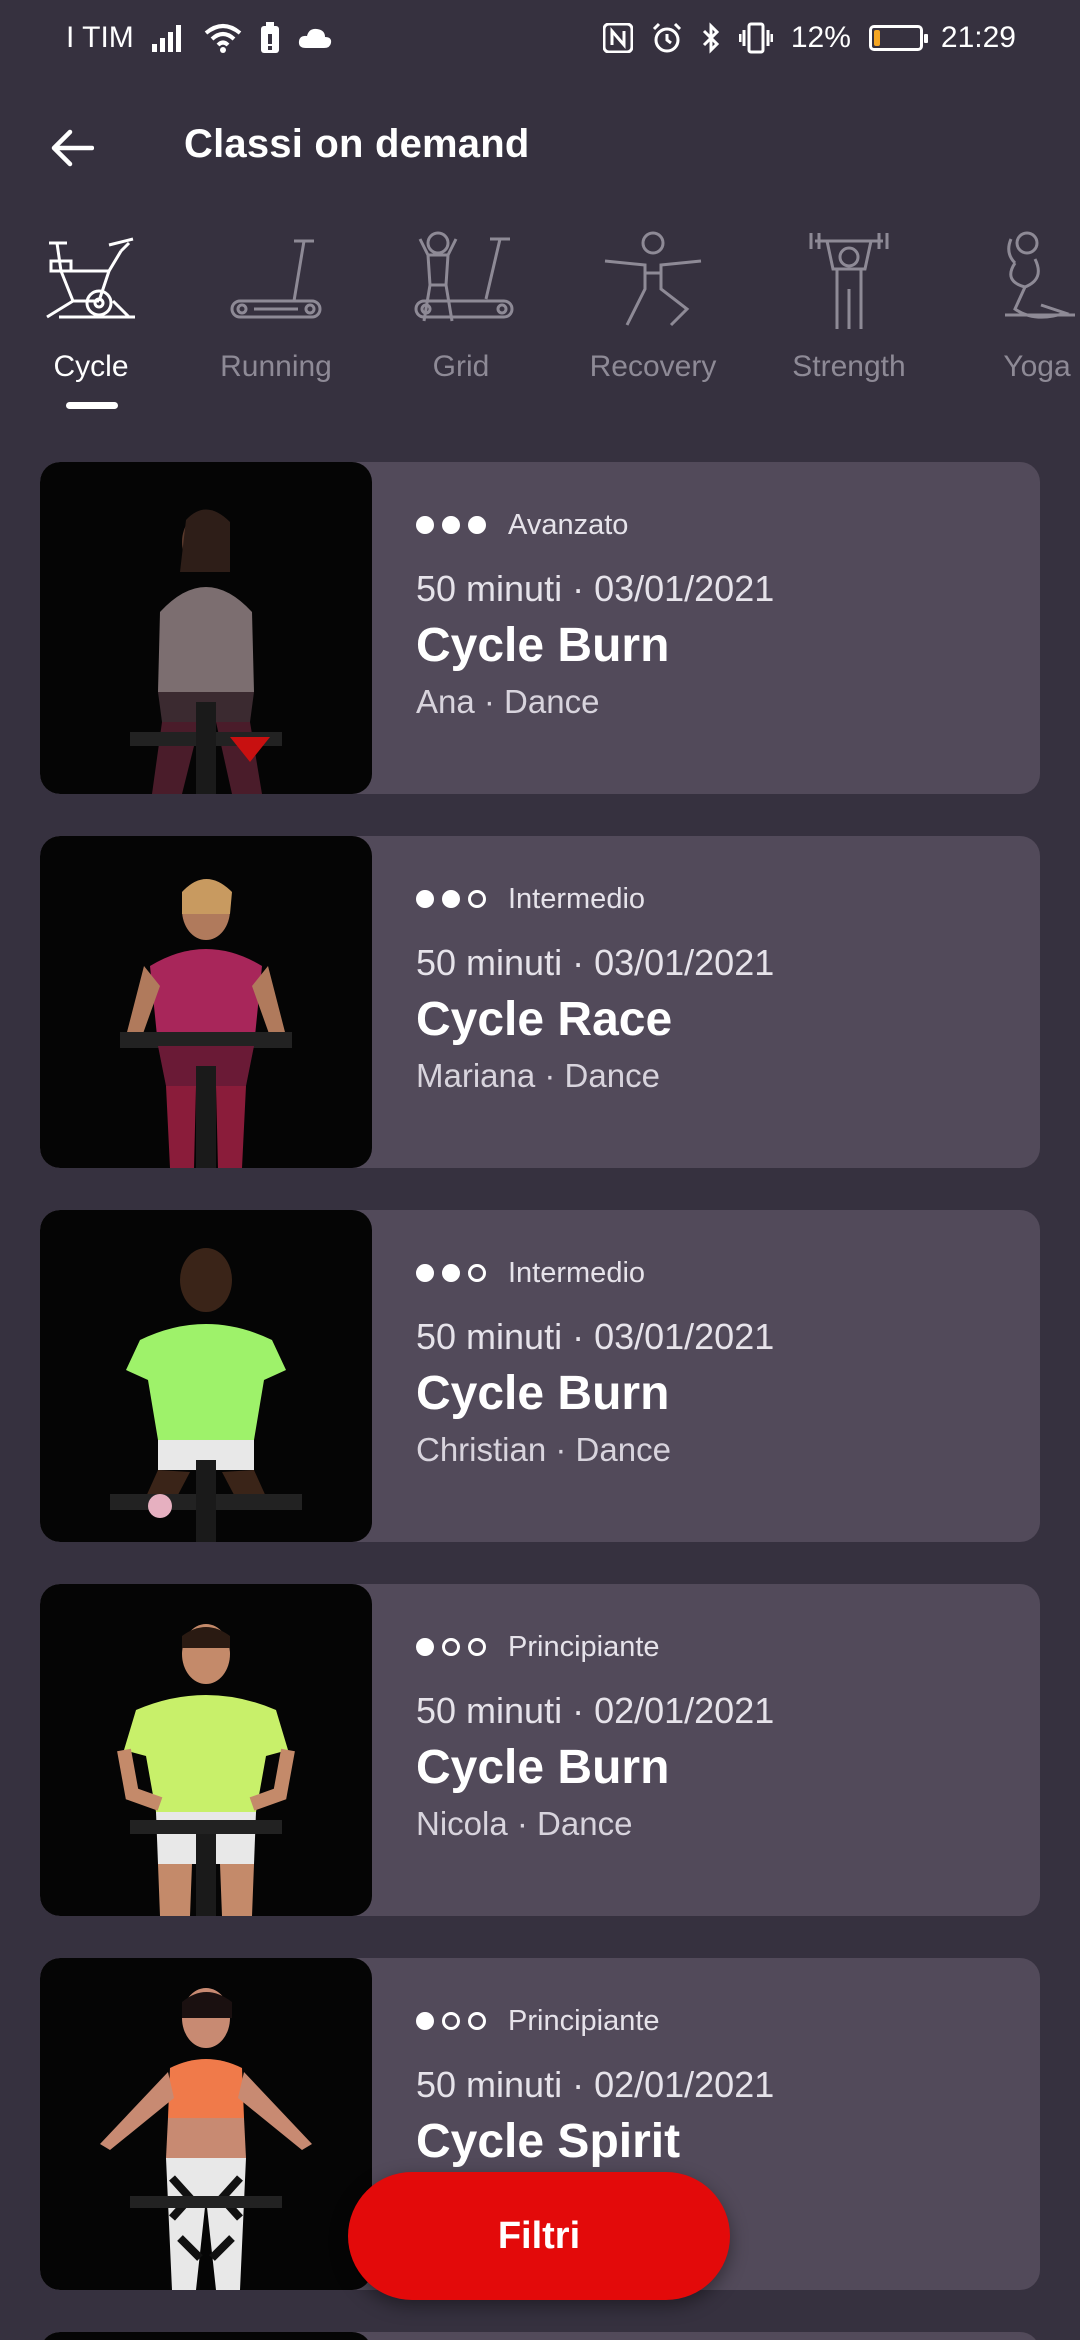 The width and height of the screenshot is (1080, 2340). Describe the element at coordinates (508, 701) in the screenshot. I see `class-trainer: Ana · Dance` at that location.